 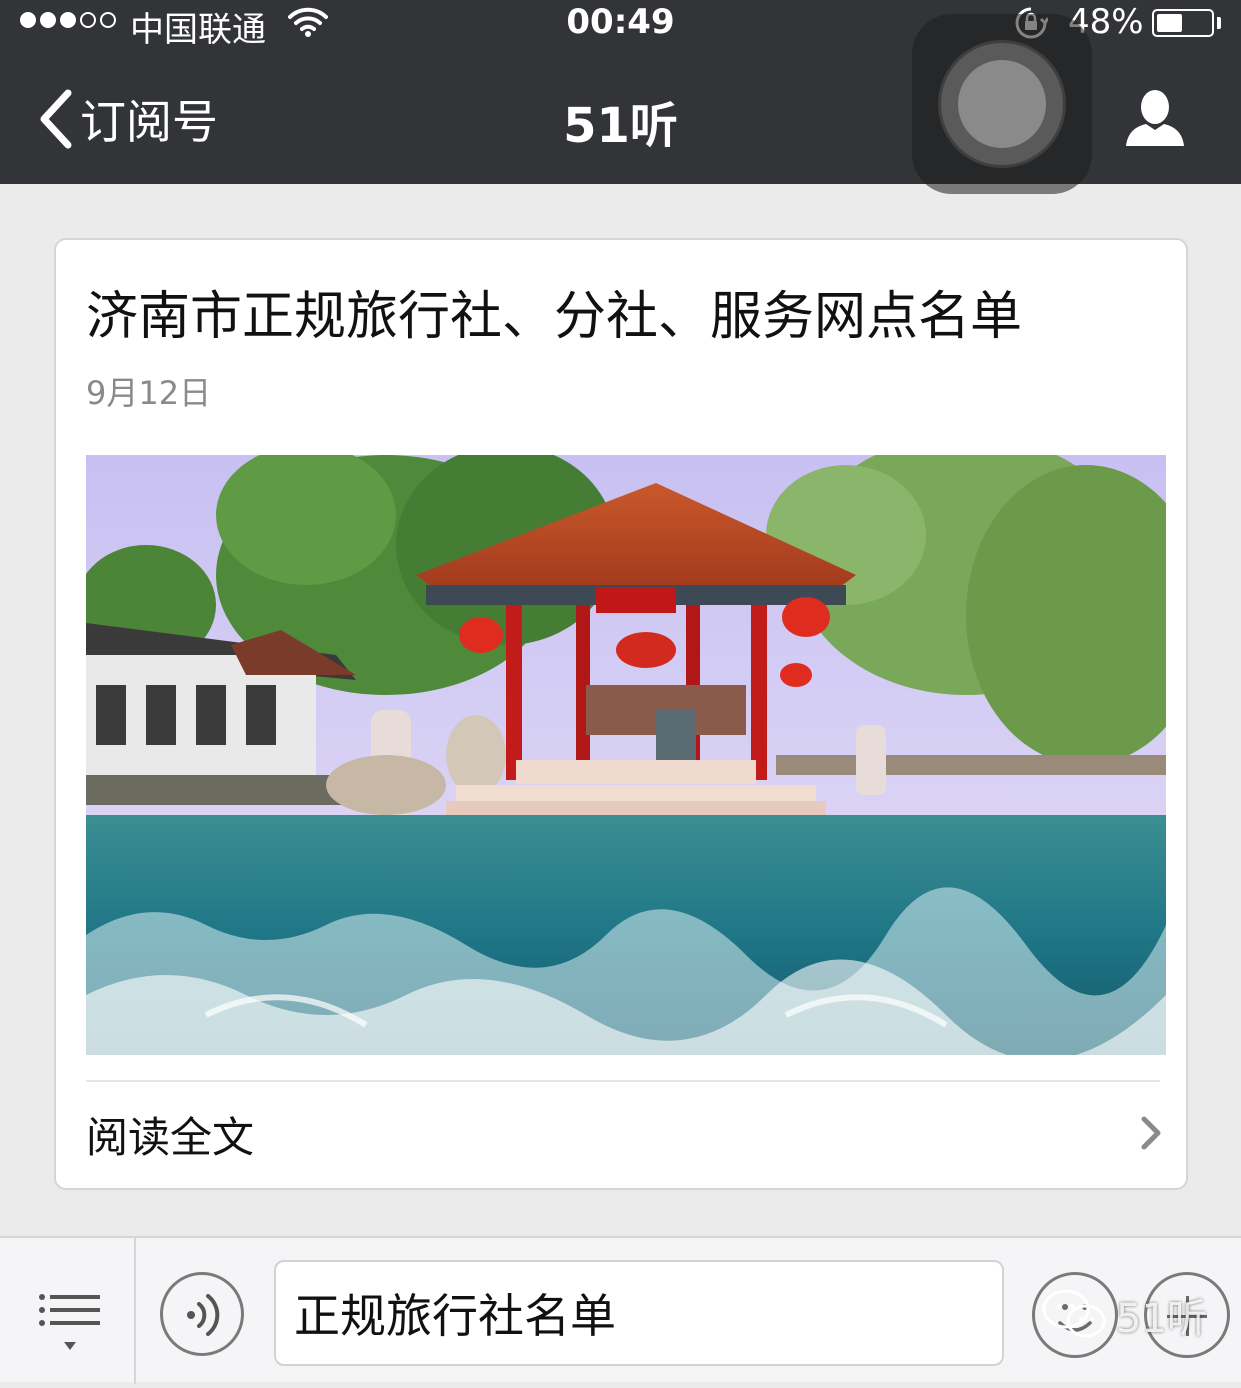 I want to click on wechat-logo-icon, so click(x=1074, y=1313).